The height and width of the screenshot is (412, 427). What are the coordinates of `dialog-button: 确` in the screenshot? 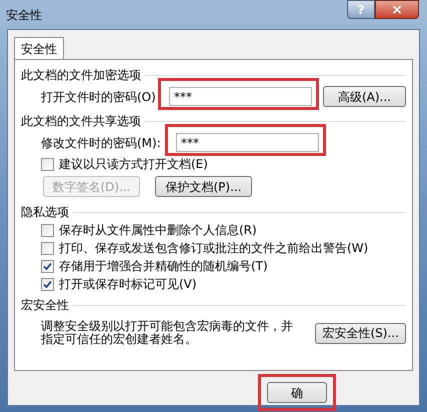 It's located at (297, 392).